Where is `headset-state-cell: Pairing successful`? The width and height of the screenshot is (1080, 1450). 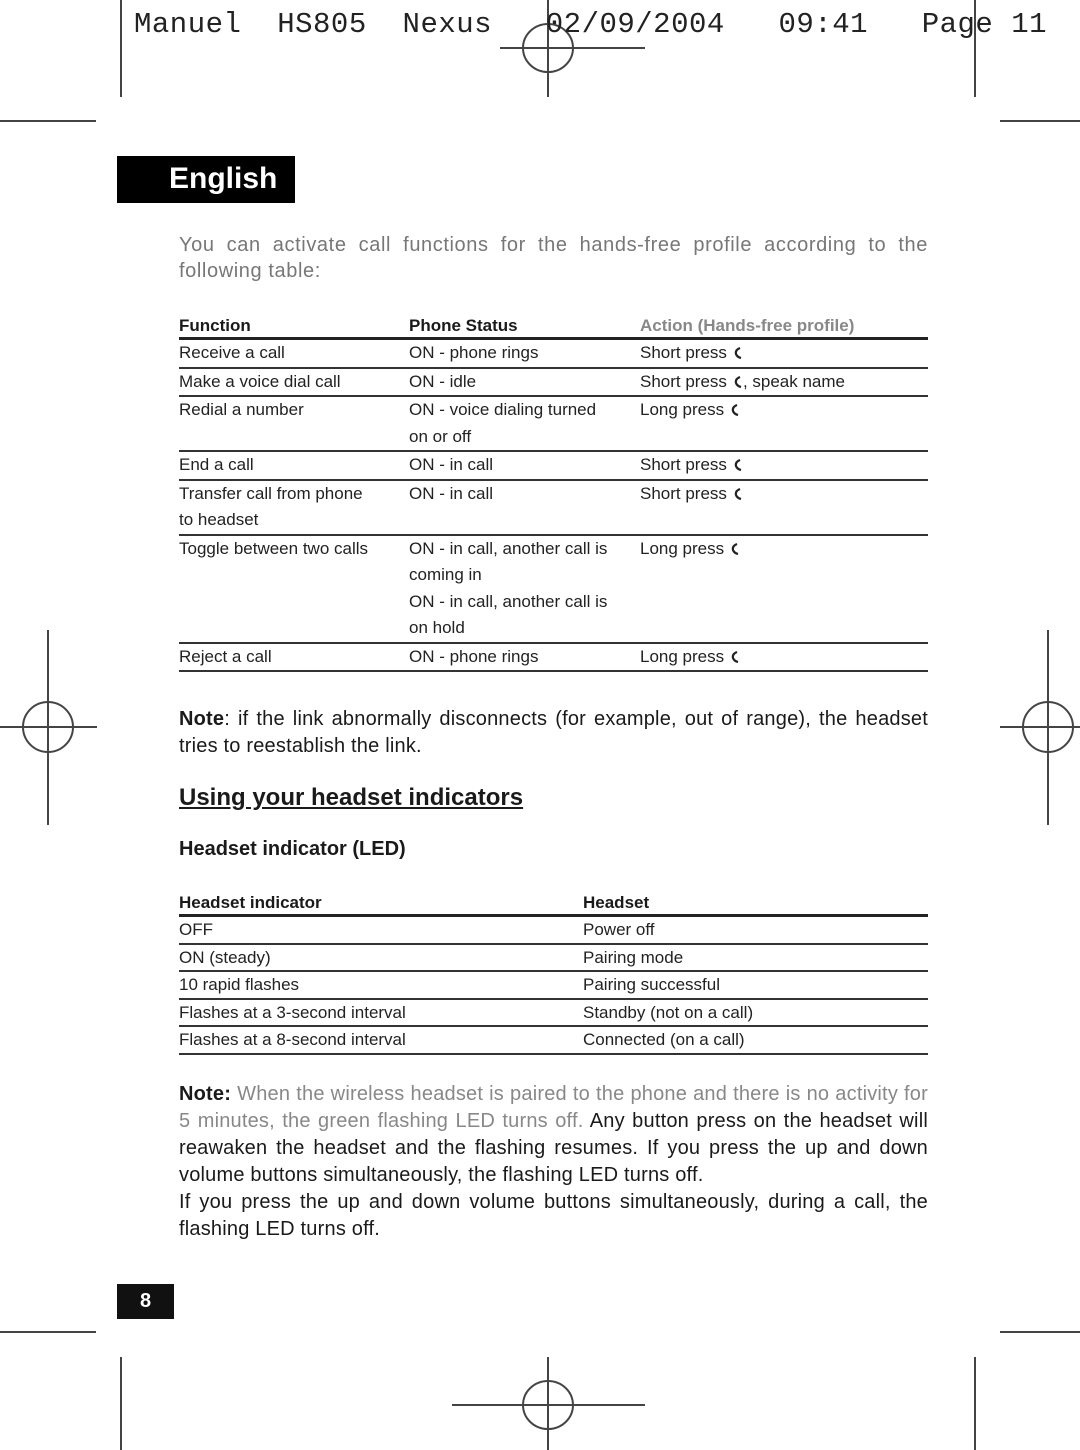
headset-state-cell: Pairing successful is located at coordinates (755, 985).